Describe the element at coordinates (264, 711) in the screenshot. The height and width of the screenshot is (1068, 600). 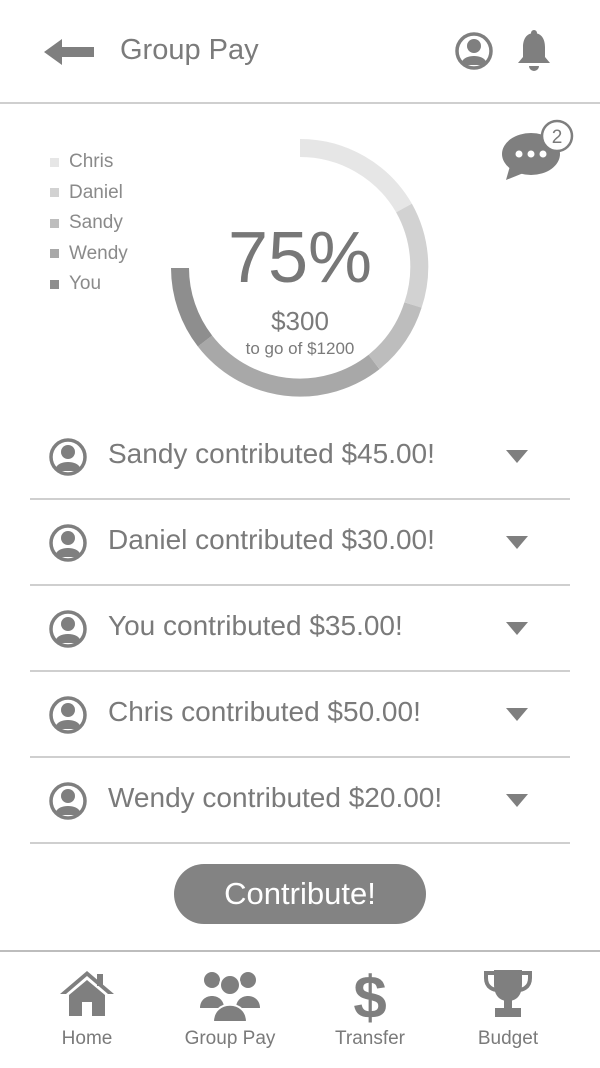
I see `contribution-text: Chris contributed $50.00!` at that location.